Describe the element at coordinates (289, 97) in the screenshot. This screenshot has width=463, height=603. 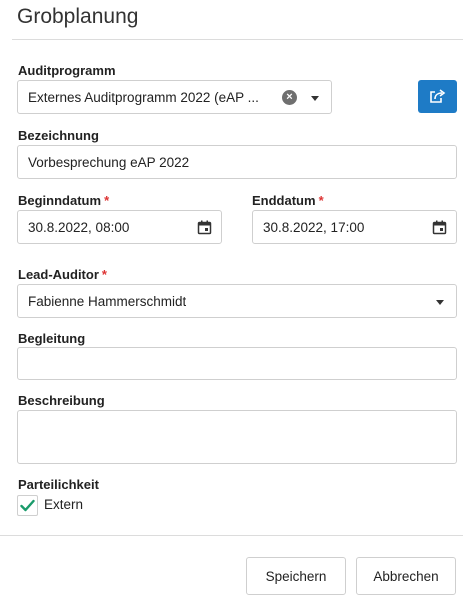
I see `clear-icon: ×` at that location.